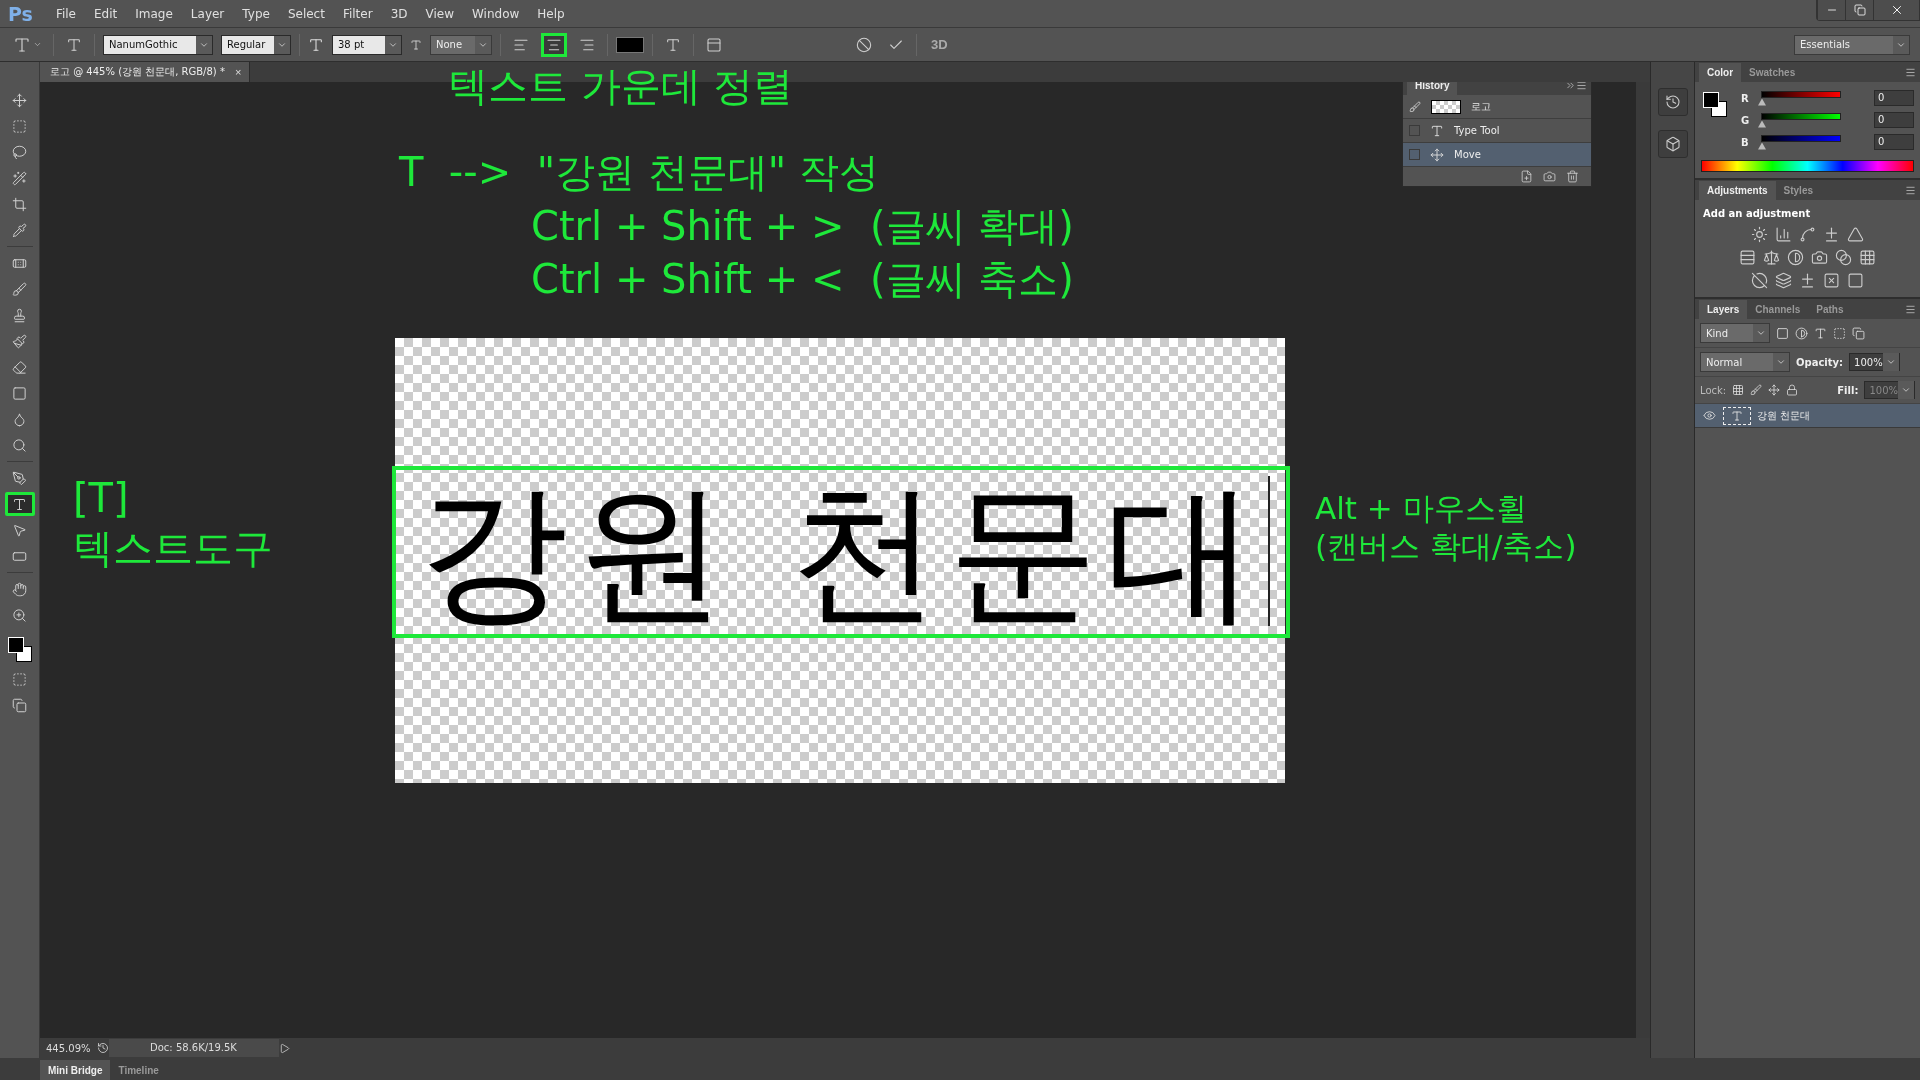 This screenshot has height=1080, width=1920. Describe the element at coordinates (496, 13) in the screenshot. I see `menu-item: Window` at that location.